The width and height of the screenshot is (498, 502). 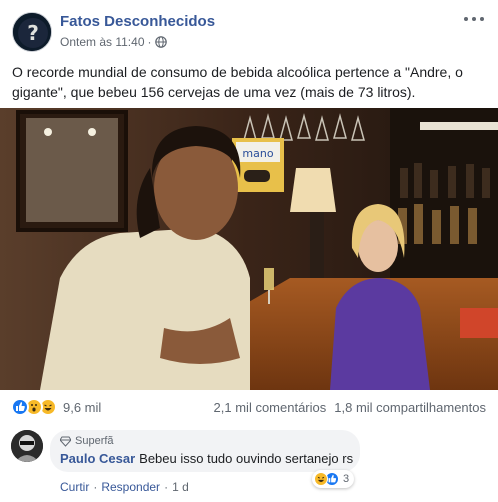 I want to click on question-mark-logo-icon: ?, so click(x=32, y=32).